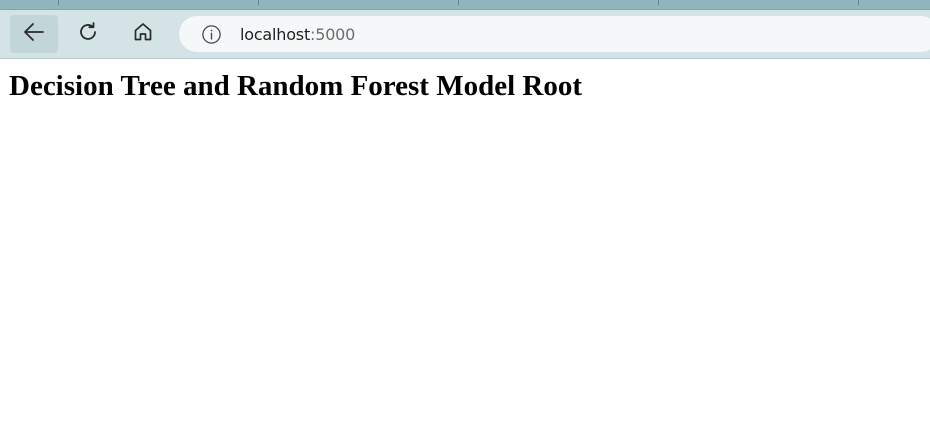  I want to click on back-button, so click(34, 34).